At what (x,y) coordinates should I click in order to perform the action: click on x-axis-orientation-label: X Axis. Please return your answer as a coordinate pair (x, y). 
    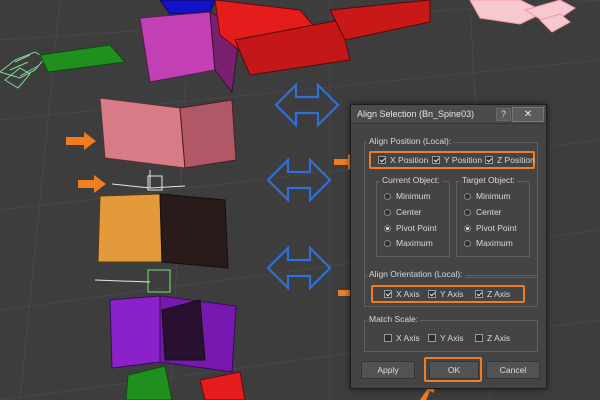
    Looking at the image, I should click on (408, 294).